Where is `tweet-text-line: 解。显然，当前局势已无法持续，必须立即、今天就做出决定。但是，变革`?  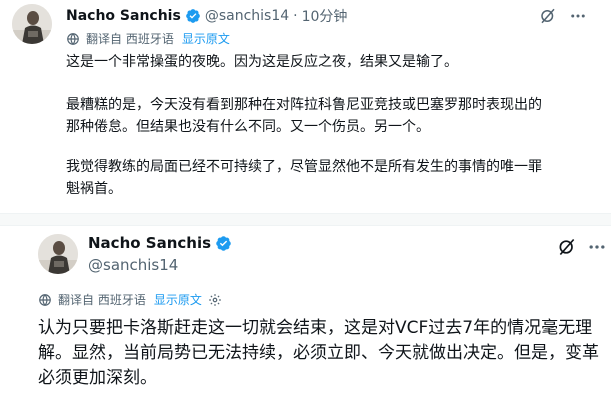
tweet-text-line: 解。显然，当前局势已无法持续，必须立即、今天就做出决定。但是，变革 is located at coordinates (318, 353).